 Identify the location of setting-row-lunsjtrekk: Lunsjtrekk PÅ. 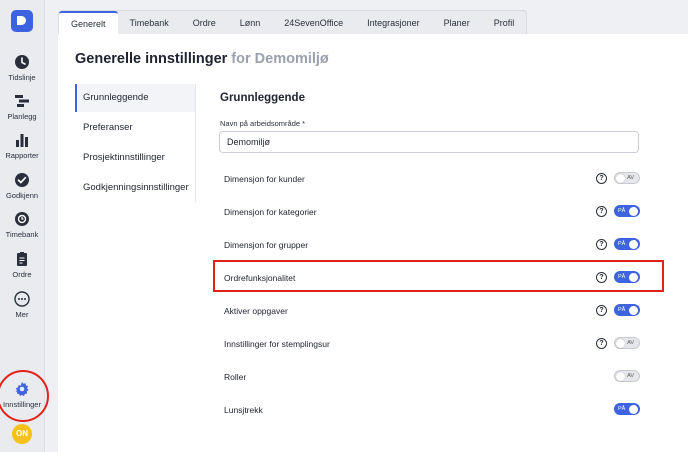
(430, 411).